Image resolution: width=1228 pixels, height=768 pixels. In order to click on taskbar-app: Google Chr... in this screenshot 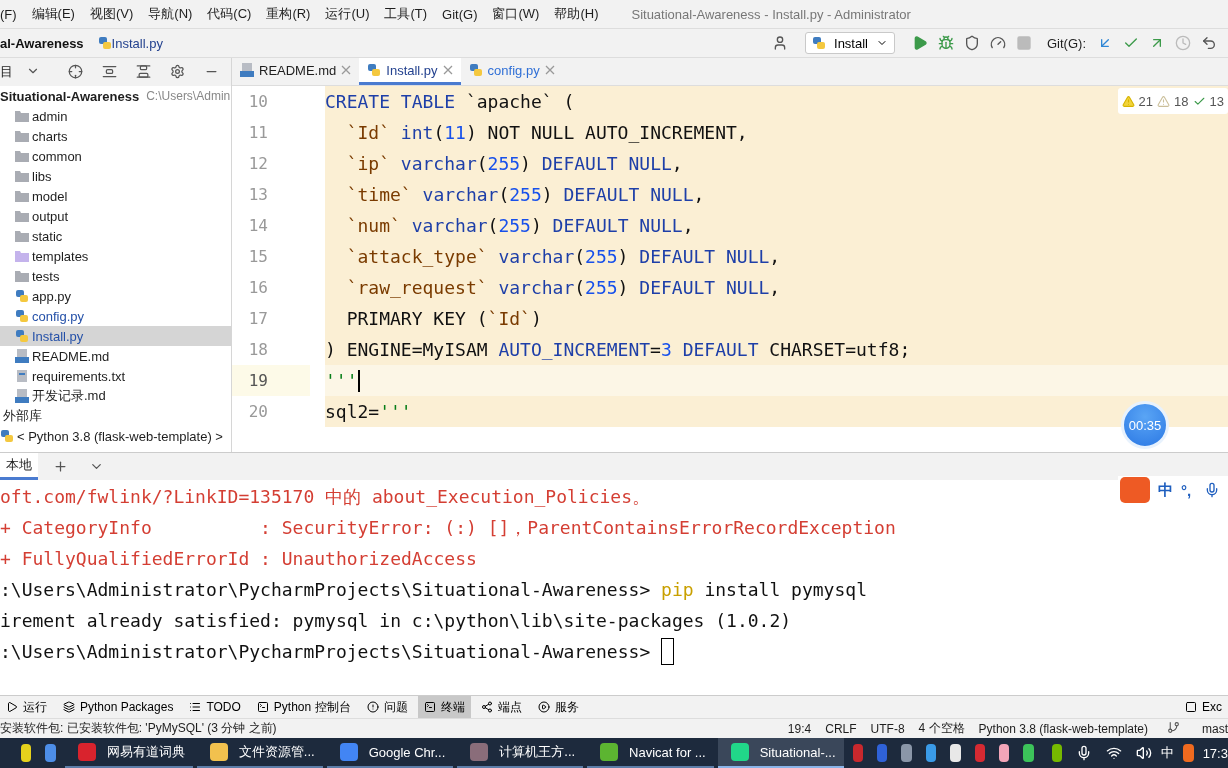, I will do `click(390, 753)`.